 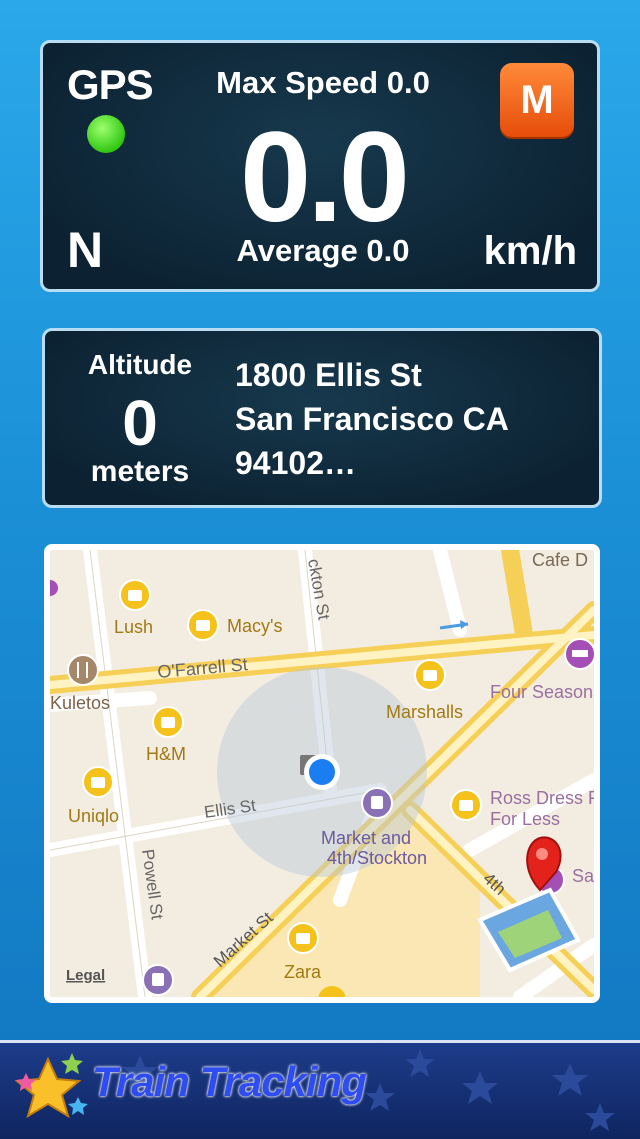 I want to click on poi-label: Four Seasons San Fran, so click(x=542, y=692).